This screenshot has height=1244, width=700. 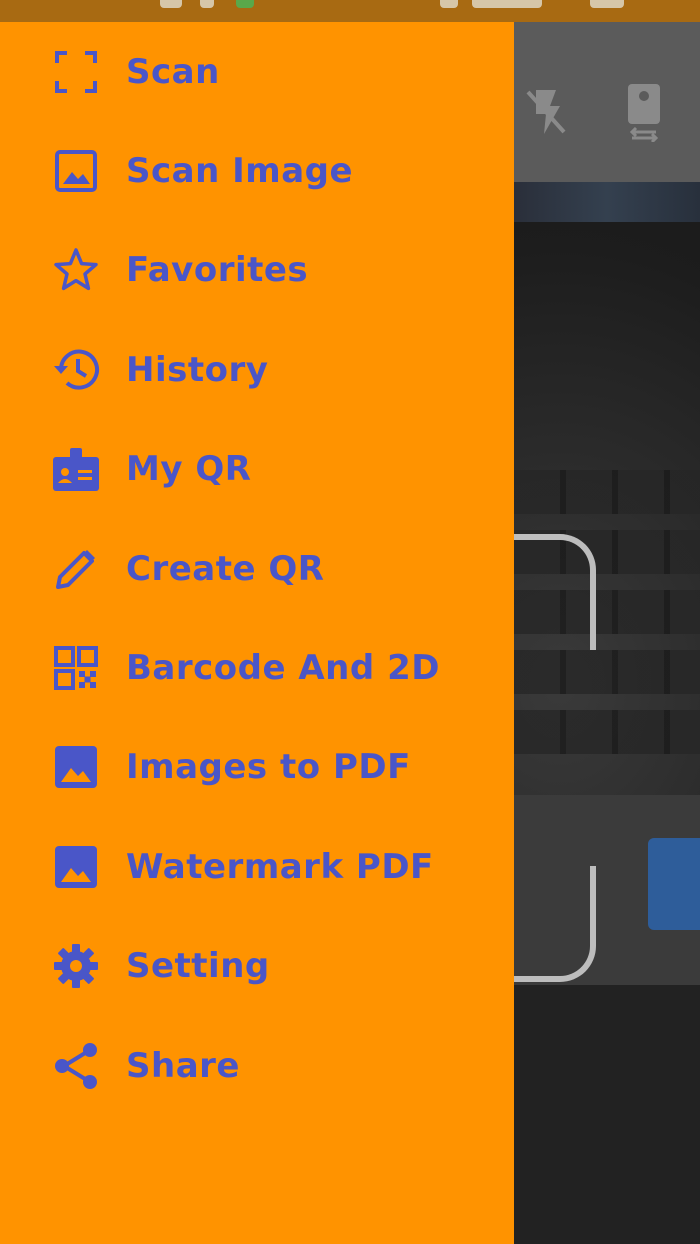 What do you see at coordinates (76, 72) in the screenshot?
I see `scan-frame-icon` at bounding box center [76, 72].